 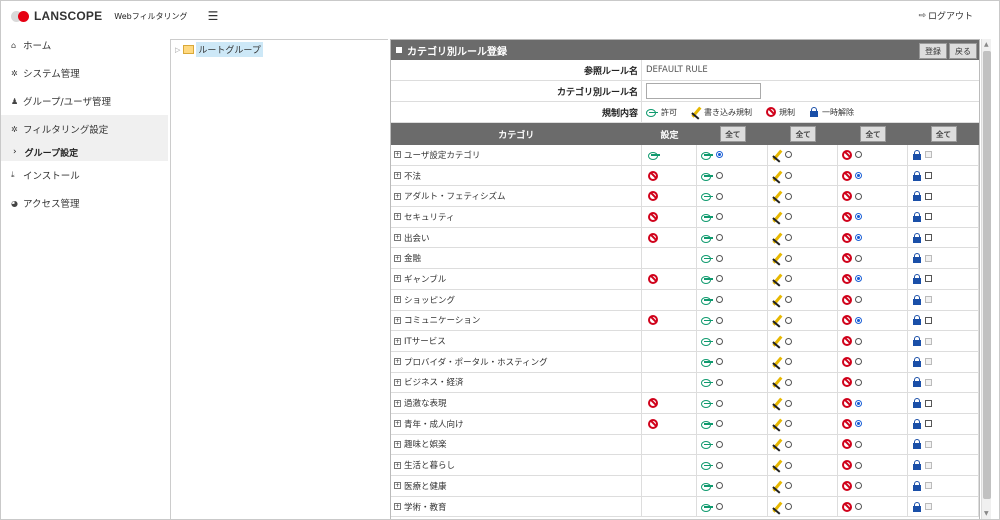 What do you see at coordinates (84, 175) in the screenshot?
I see `sidebar-item-install: ⤓ インストール` at bounding box center [84, 175].